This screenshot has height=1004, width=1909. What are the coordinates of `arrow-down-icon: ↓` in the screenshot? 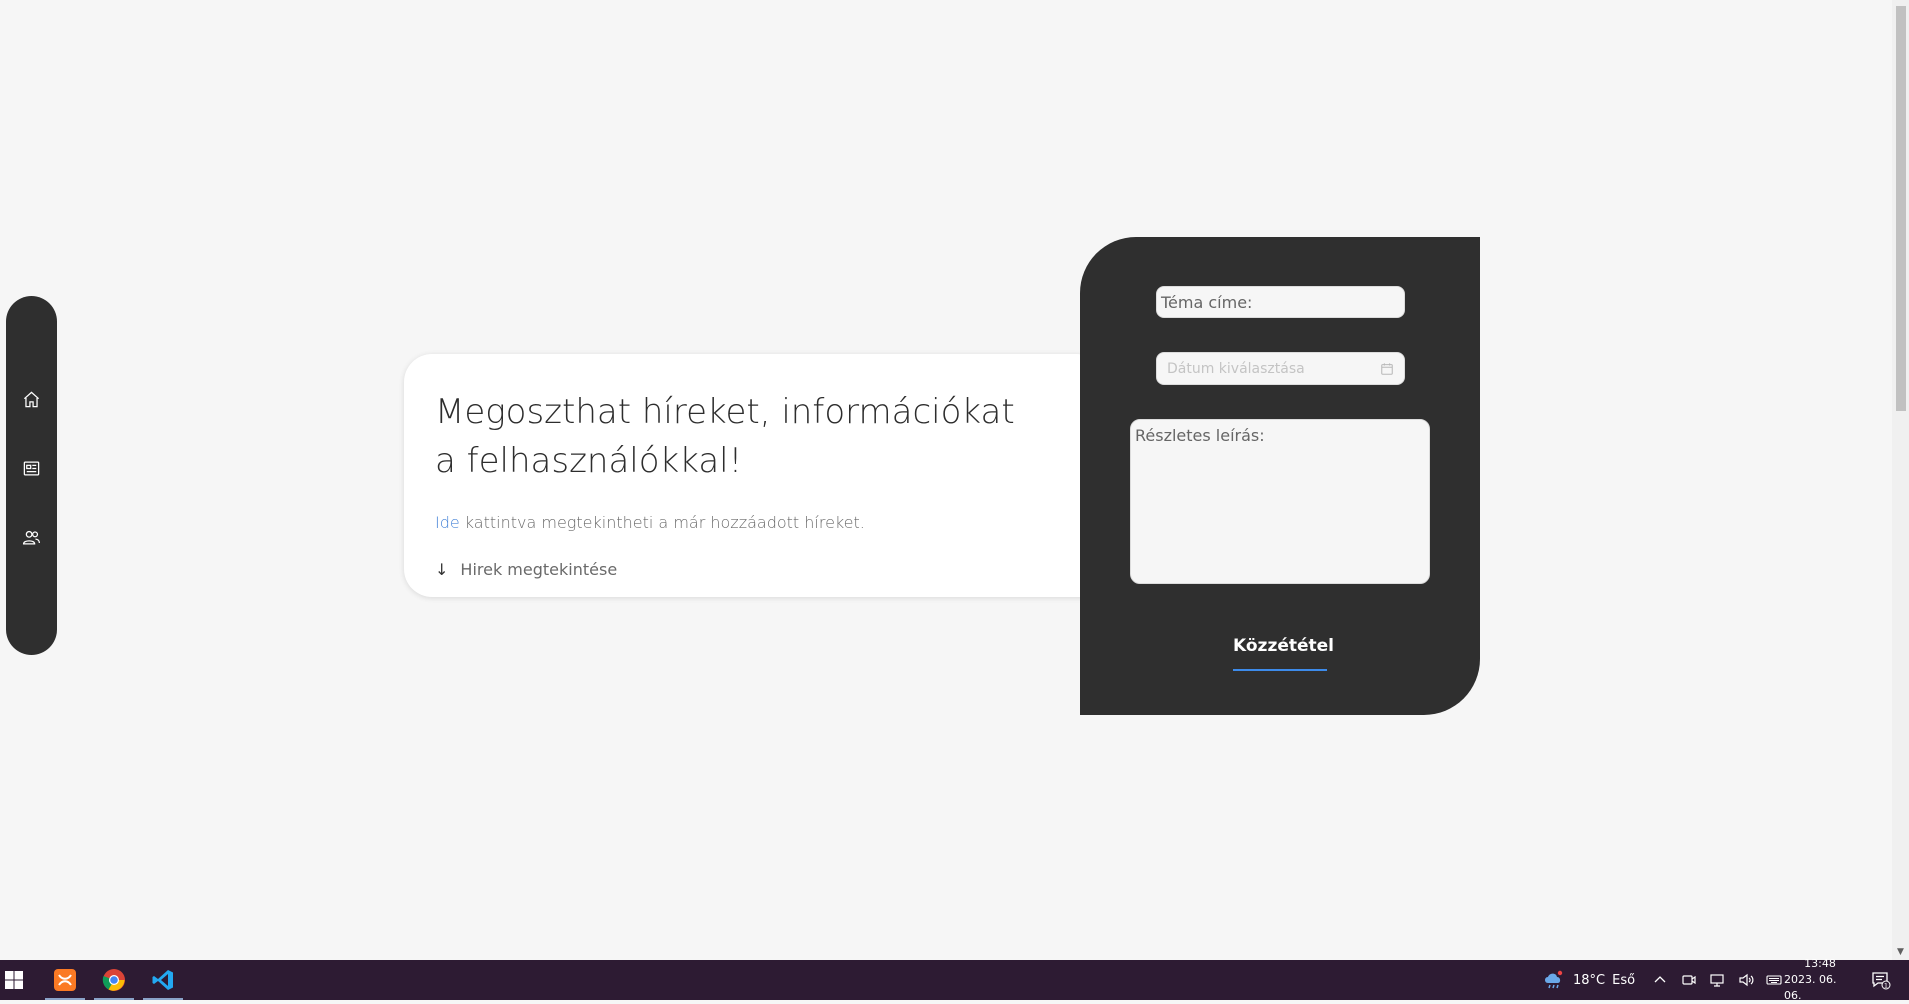 It's located at (442, 569).